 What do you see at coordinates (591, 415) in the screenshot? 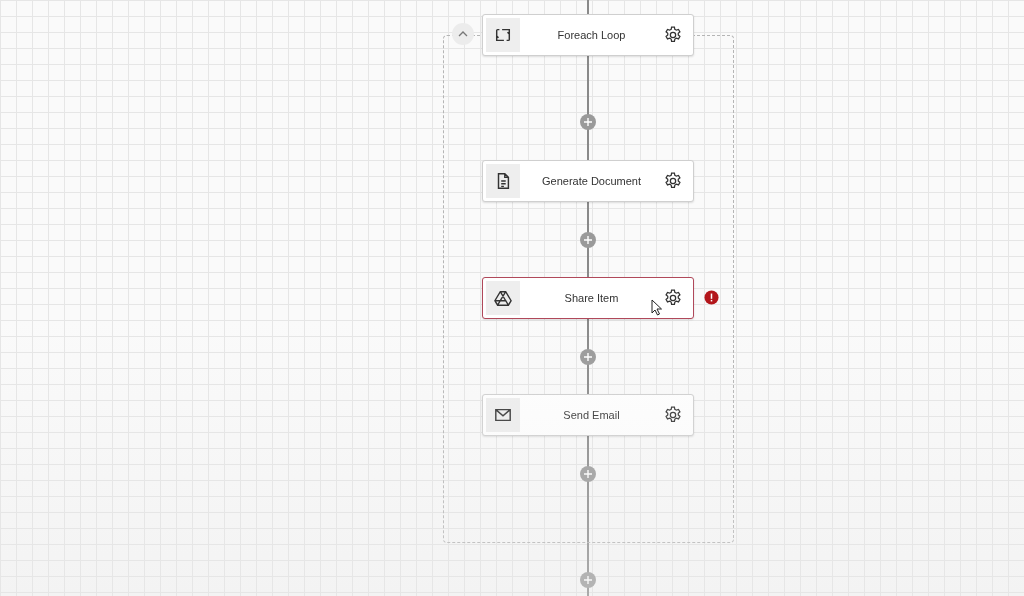
I see `step-title: Send Email` at bounding box center [591, 415].